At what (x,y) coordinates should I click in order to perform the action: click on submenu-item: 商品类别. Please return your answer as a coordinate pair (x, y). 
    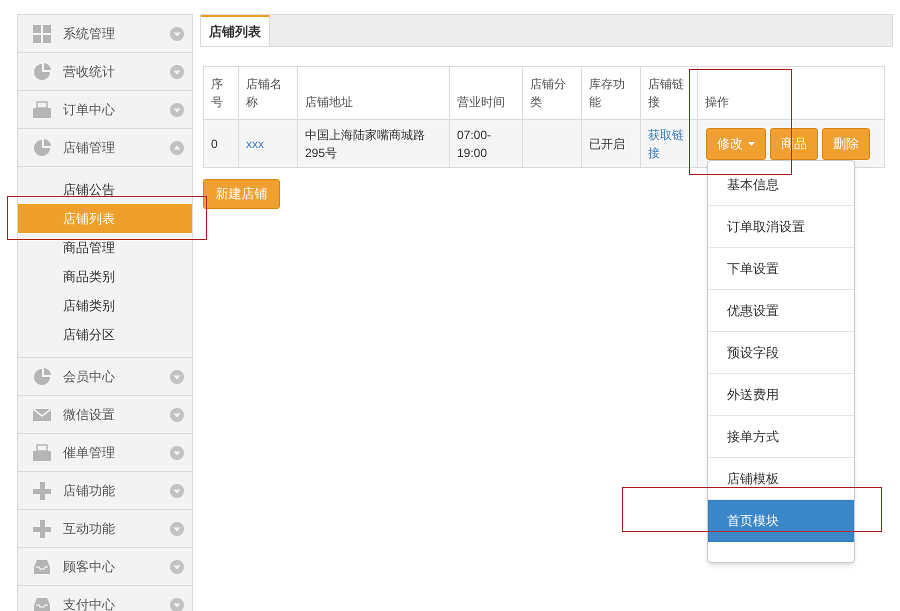
    Looking at the image, I should click on (105, 276).